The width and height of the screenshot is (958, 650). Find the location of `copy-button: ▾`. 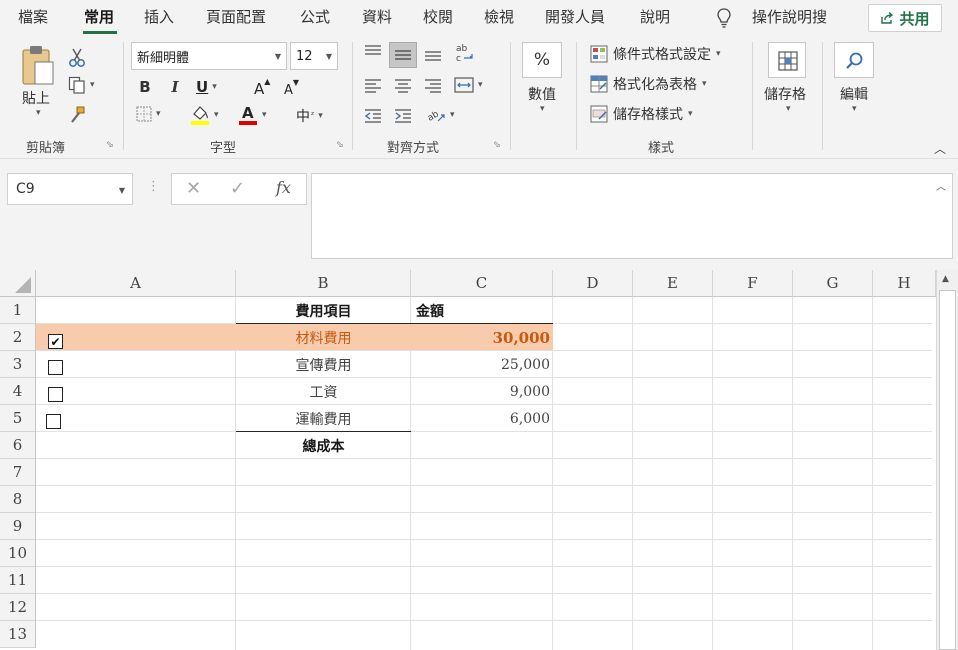

copy-button: ▾ is located at coordinates (81, 85).